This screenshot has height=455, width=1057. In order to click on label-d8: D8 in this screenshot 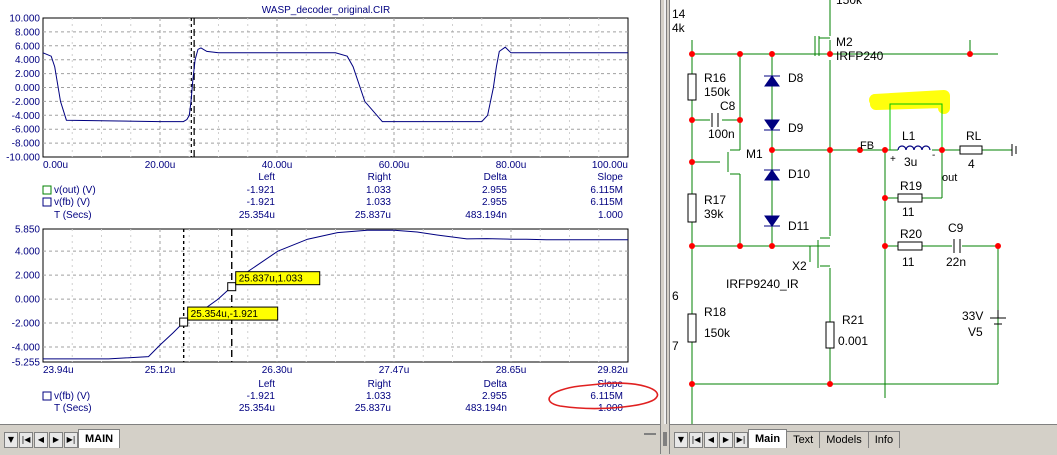, I will do `click(796, 78)`.